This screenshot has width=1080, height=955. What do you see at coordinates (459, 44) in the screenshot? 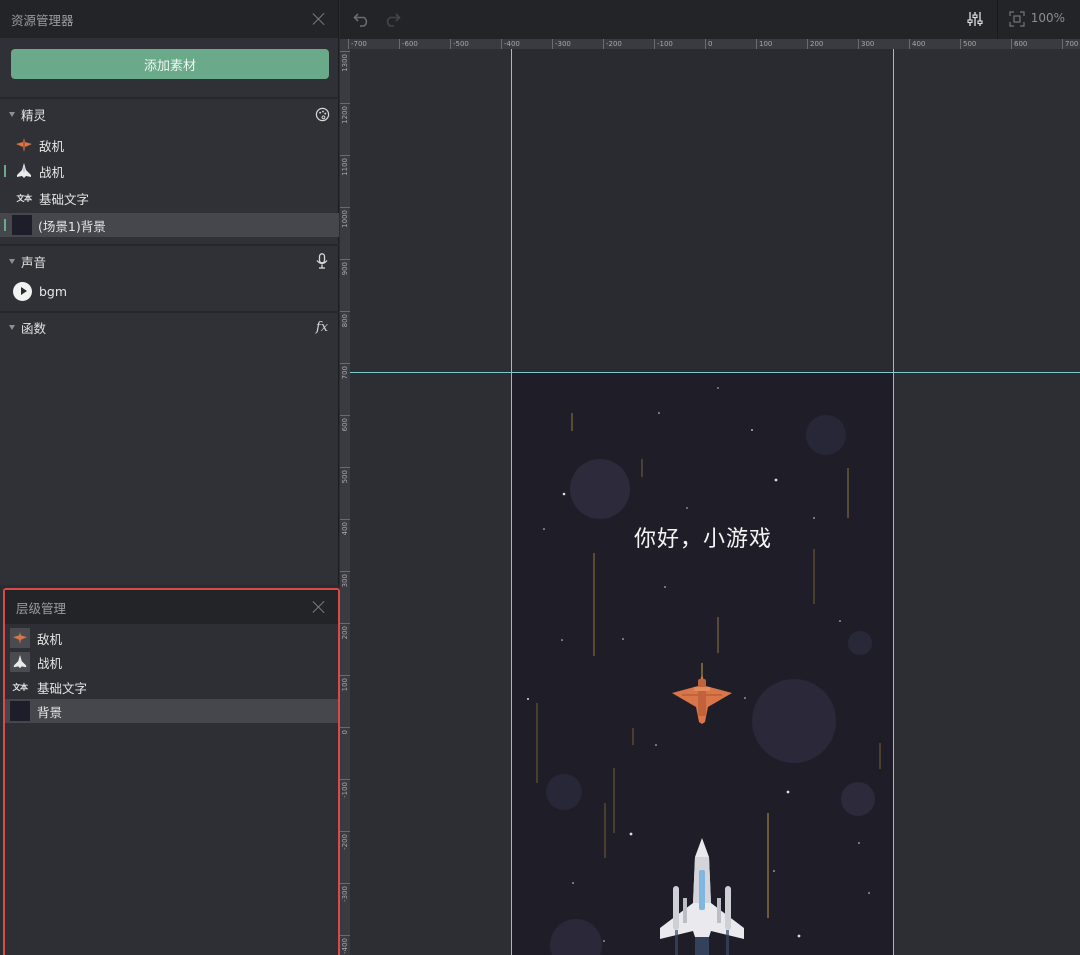
I see `ruler-tick-label: -500` at bounding box center [459, 44].